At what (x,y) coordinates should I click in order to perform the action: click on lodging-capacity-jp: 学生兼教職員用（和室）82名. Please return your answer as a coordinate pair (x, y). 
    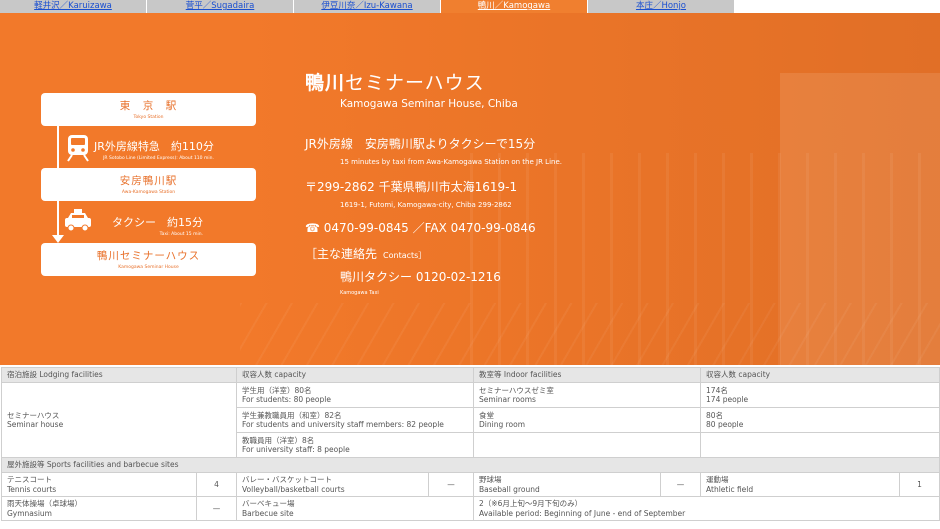
    Looking at the image, I should click on (292, 415).